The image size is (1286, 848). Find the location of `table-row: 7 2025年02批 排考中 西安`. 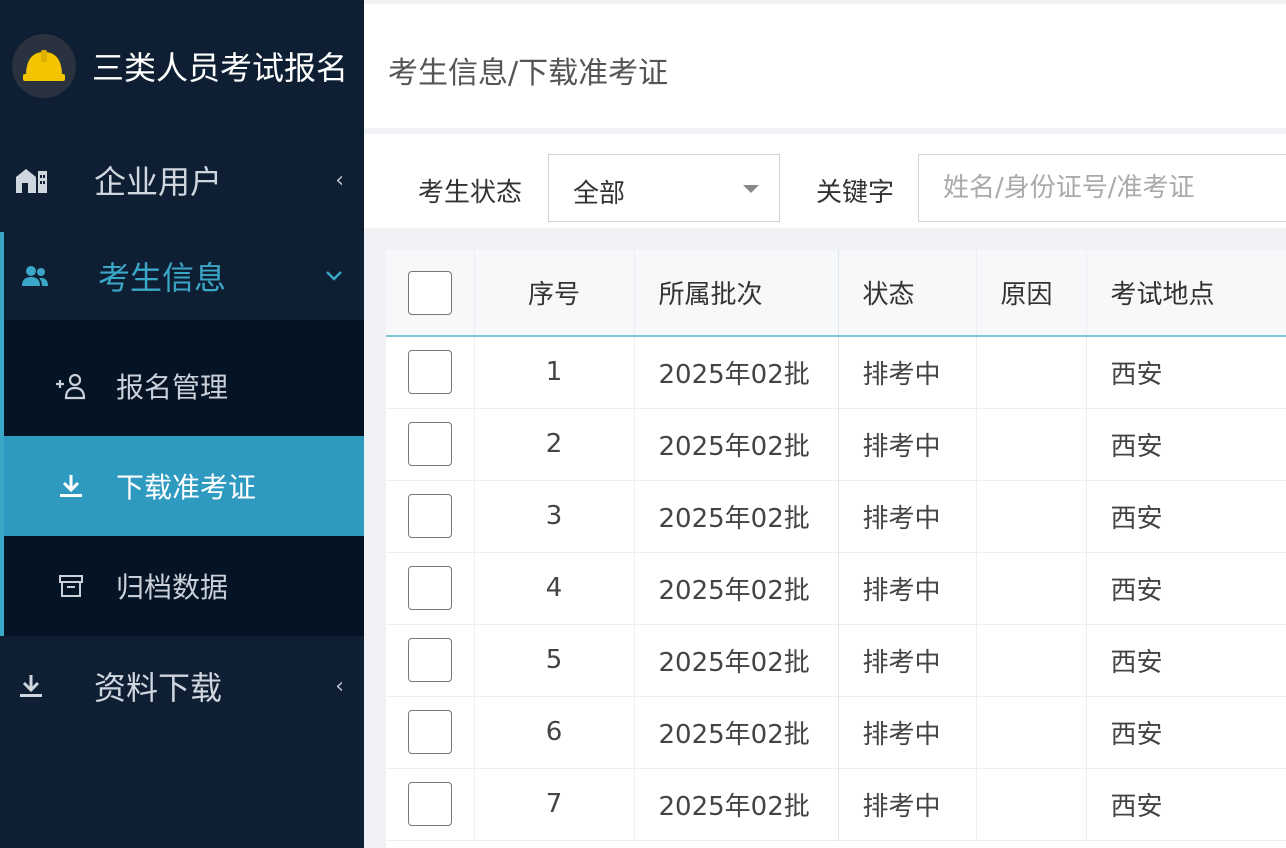

table-row: 7 2025年02批 排考中 西安 is located at coordinates (836, 804).